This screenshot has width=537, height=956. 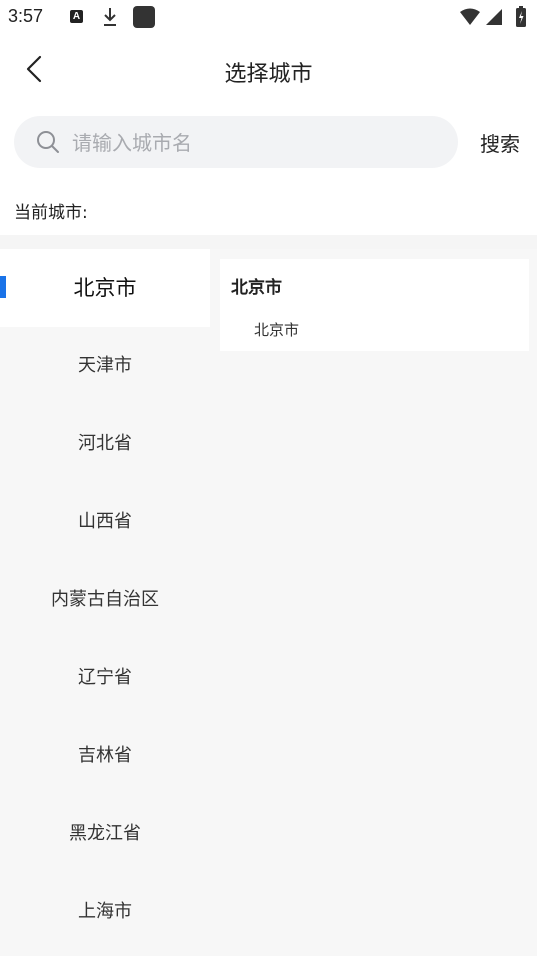 What do you see at coordinates (494, 17) in the screenshot?
I see `signal-icon` at bounding box center [494, 17].